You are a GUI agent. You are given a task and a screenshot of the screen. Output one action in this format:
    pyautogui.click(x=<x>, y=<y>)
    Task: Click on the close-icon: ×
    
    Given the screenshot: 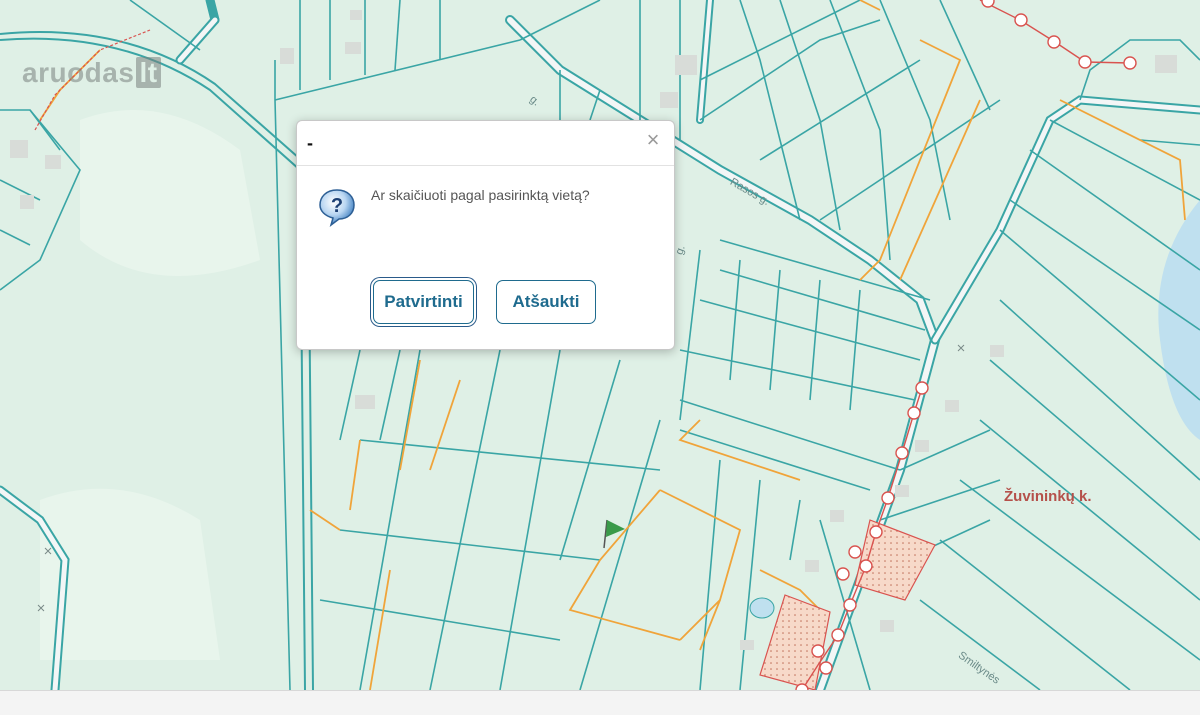 What is the action you would take?
    pyautogui.click(x=653, y=140)
    